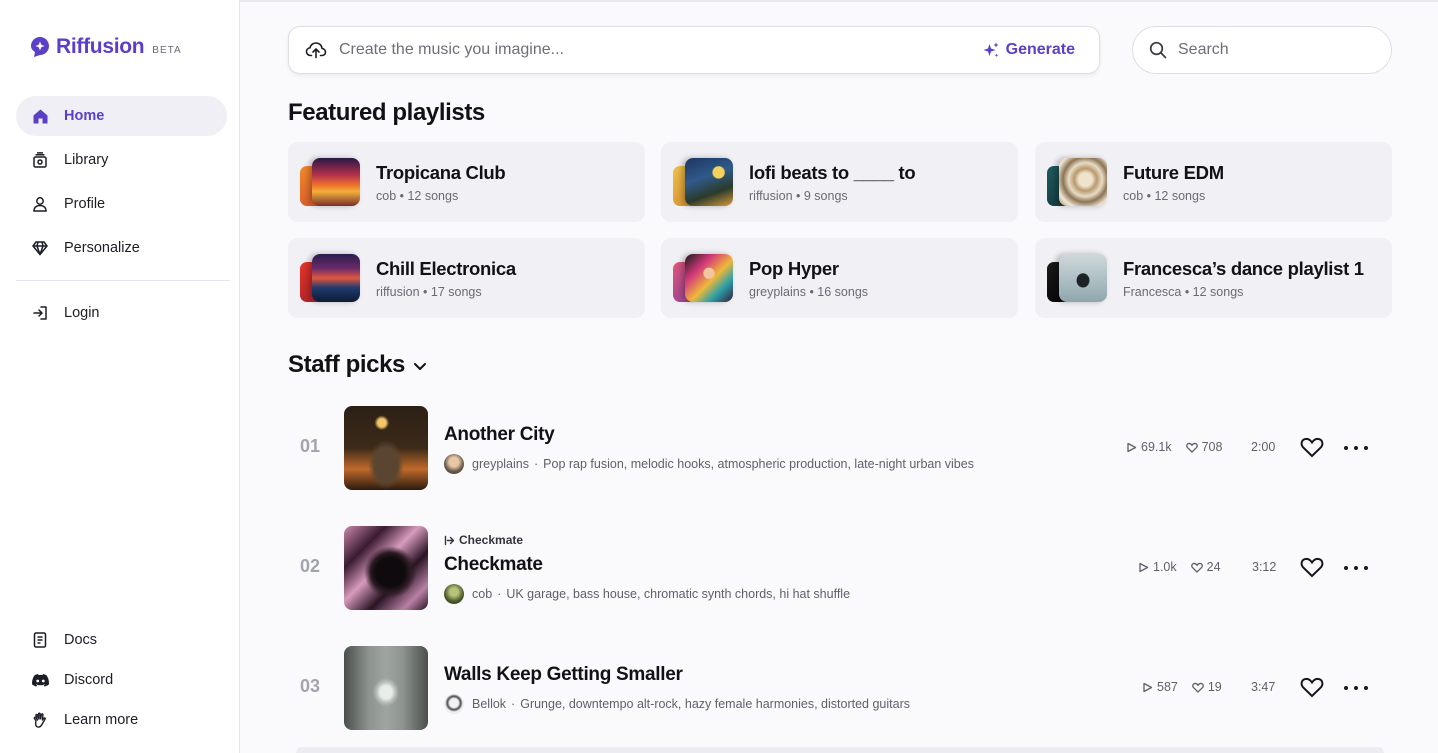  I want to click on staff-picks-label: Staff picks, so click(346, 364).